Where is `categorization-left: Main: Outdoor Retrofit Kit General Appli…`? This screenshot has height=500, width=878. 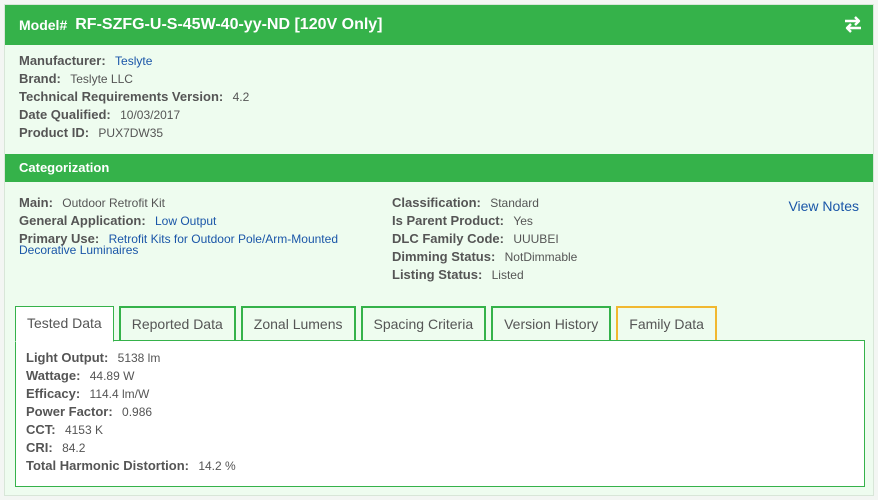
categorization-left: Main: Outdoor Retrofit Kit General Appli… is located at coordinates (178, 226).